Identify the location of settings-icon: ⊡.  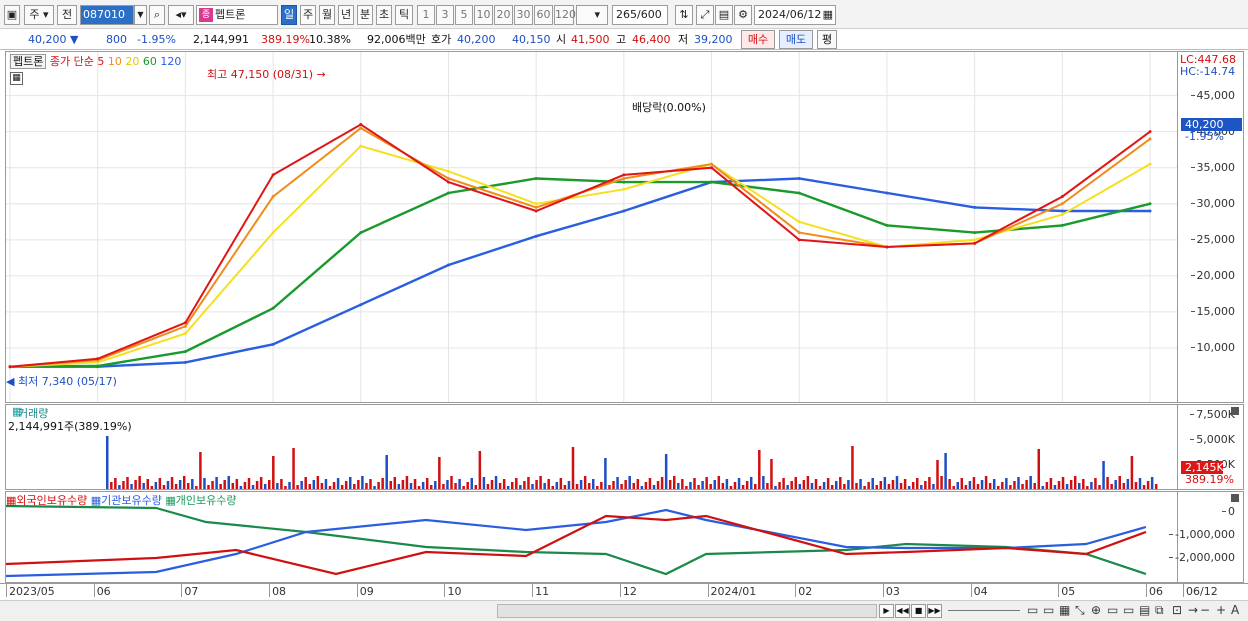
(1177, 610).